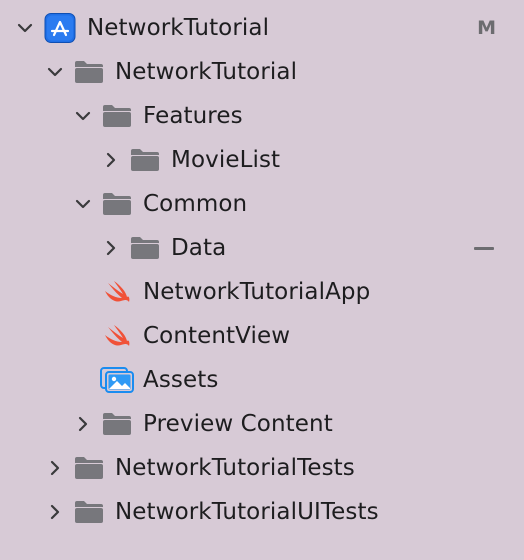 The width and height of the screenshot is (524, 560). What do you see at coordinates (238, 424) in the screenshot?
I see `tree-label: Preview Content` at bounding box center [238, 424].